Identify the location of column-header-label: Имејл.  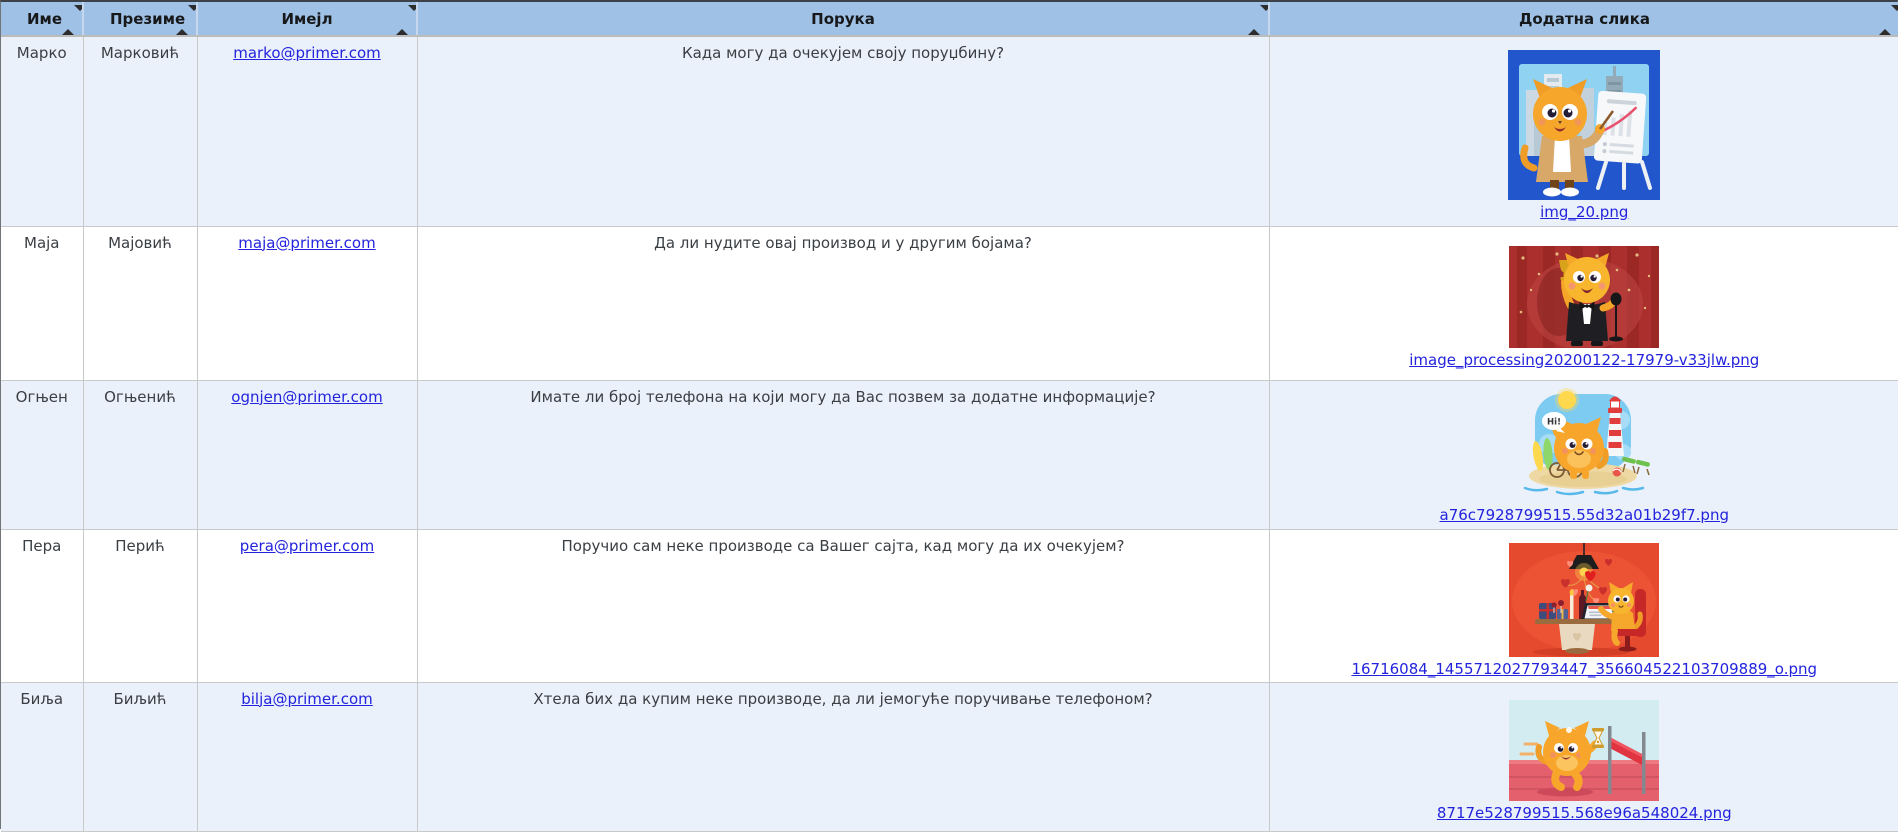
(307, 18).